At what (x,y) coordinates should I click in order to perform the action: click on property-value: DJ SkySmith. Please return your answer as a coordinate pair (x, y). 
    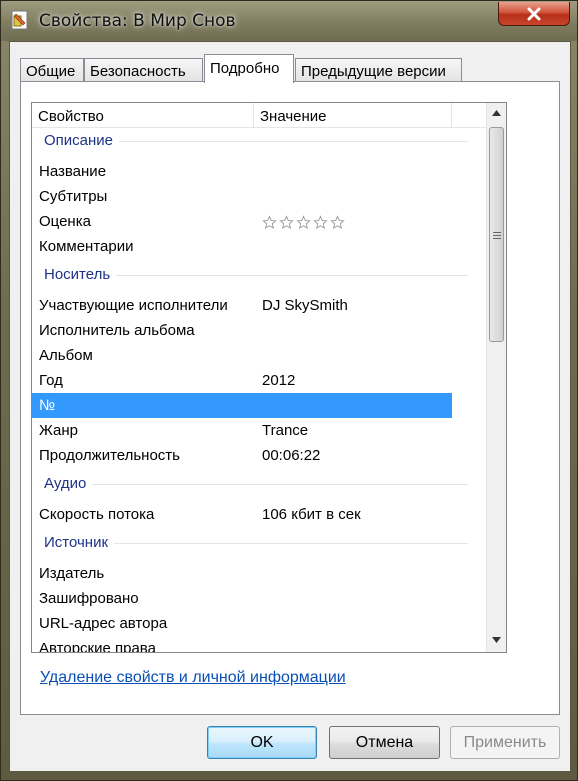
    Looking at the image, I should click on (305, 305).